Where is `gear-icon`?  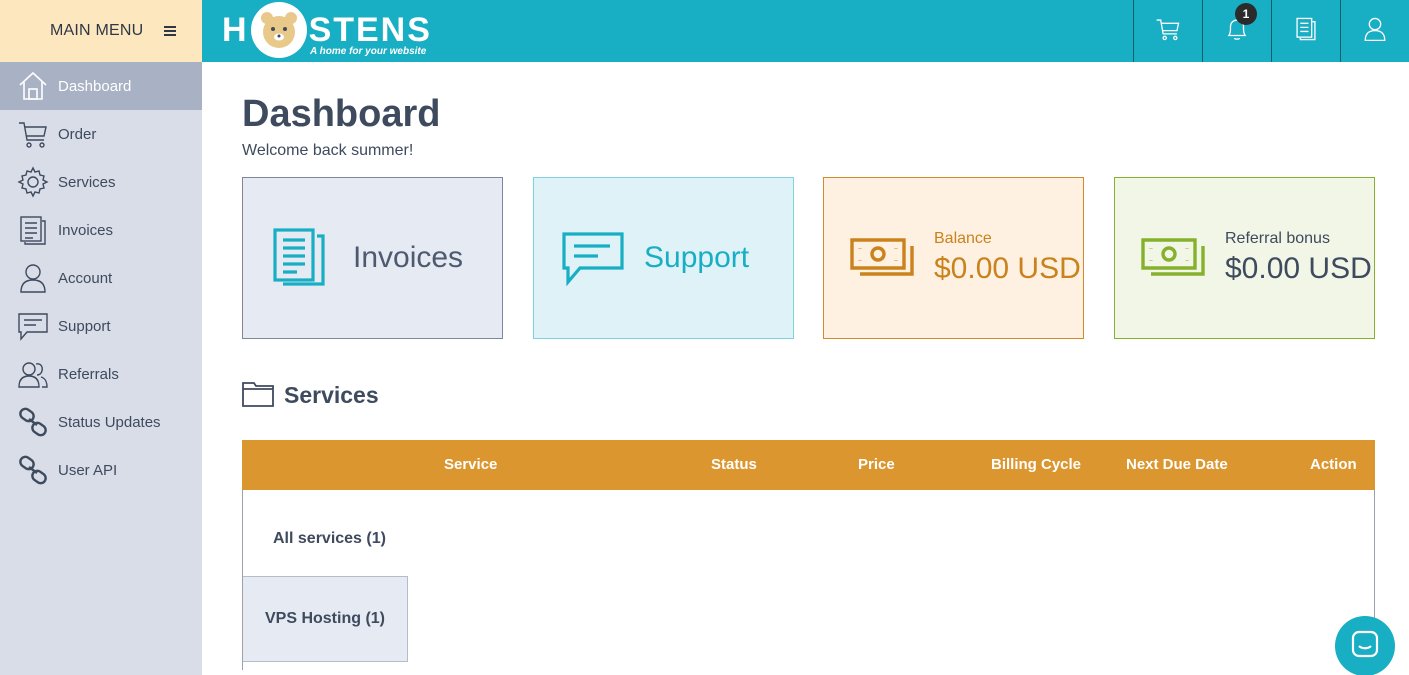 gear-icon is located at coordinates (33, 182).